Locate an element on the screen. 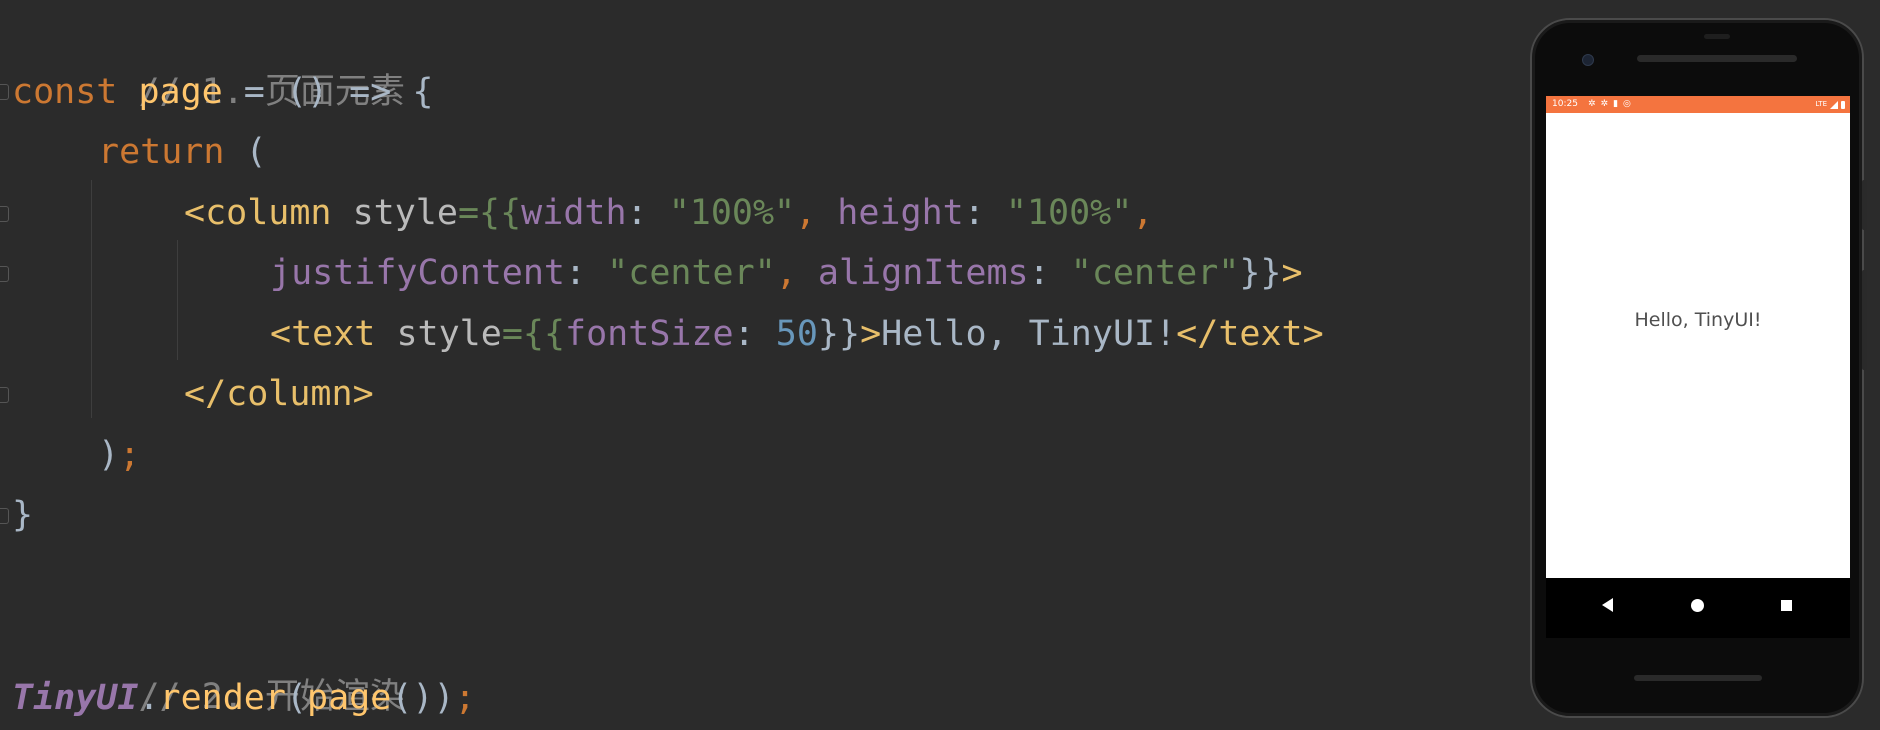  code-paren: ()) is located at coordinates (423, 698).